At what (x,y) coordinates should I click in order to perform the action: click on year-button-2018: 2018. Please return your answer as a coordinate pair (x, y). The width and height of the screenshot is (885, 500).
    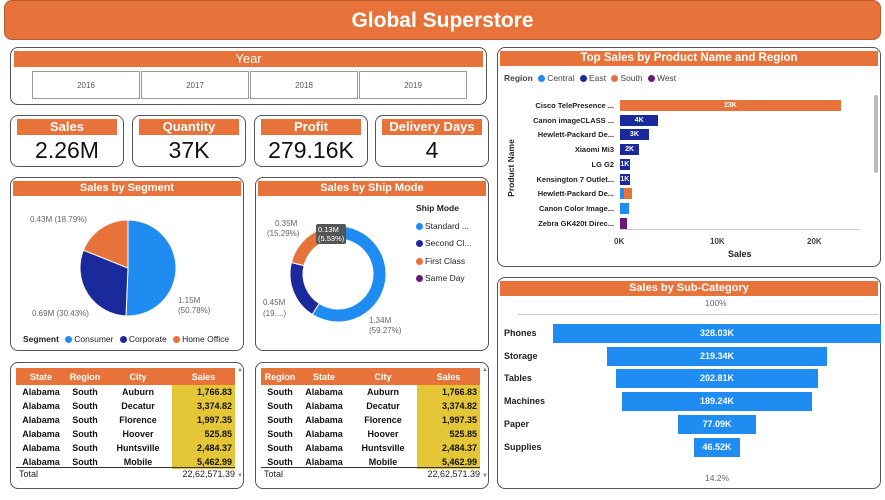
    Looking at the image, I should click on (304, 85).